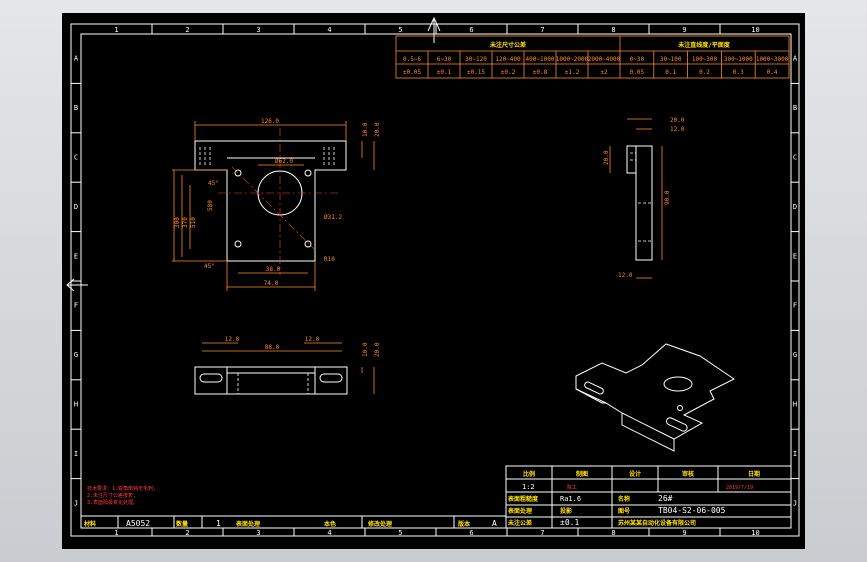 The image size is (867, 562). Describe the element at coordinates (508, 59) in the screenshot. I see `linear-range: 120~400` at that location.